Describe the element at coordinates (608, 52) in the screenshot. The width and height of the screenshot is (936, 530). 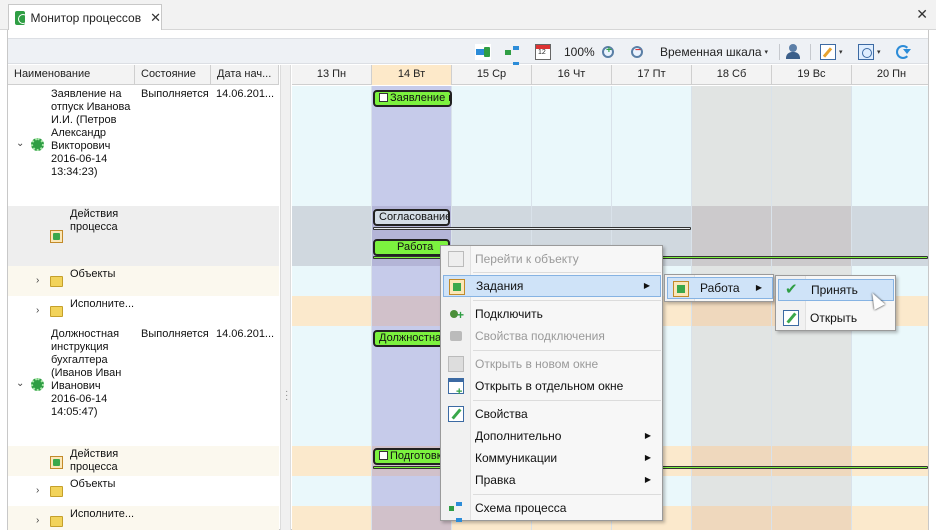
I see `zoom-in-button` at that location.